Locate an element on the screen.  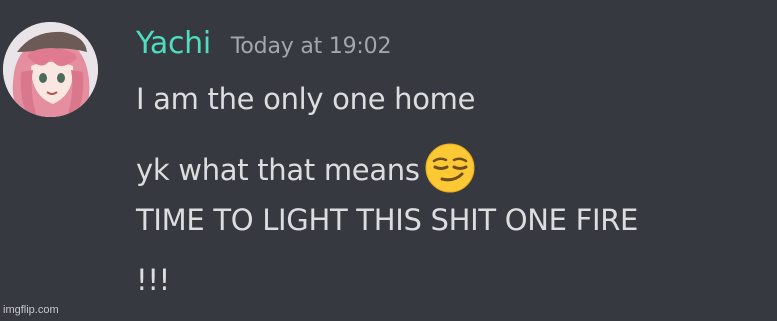
imgflip-watermark: imgflip.com is located at coordinates (31, 310).